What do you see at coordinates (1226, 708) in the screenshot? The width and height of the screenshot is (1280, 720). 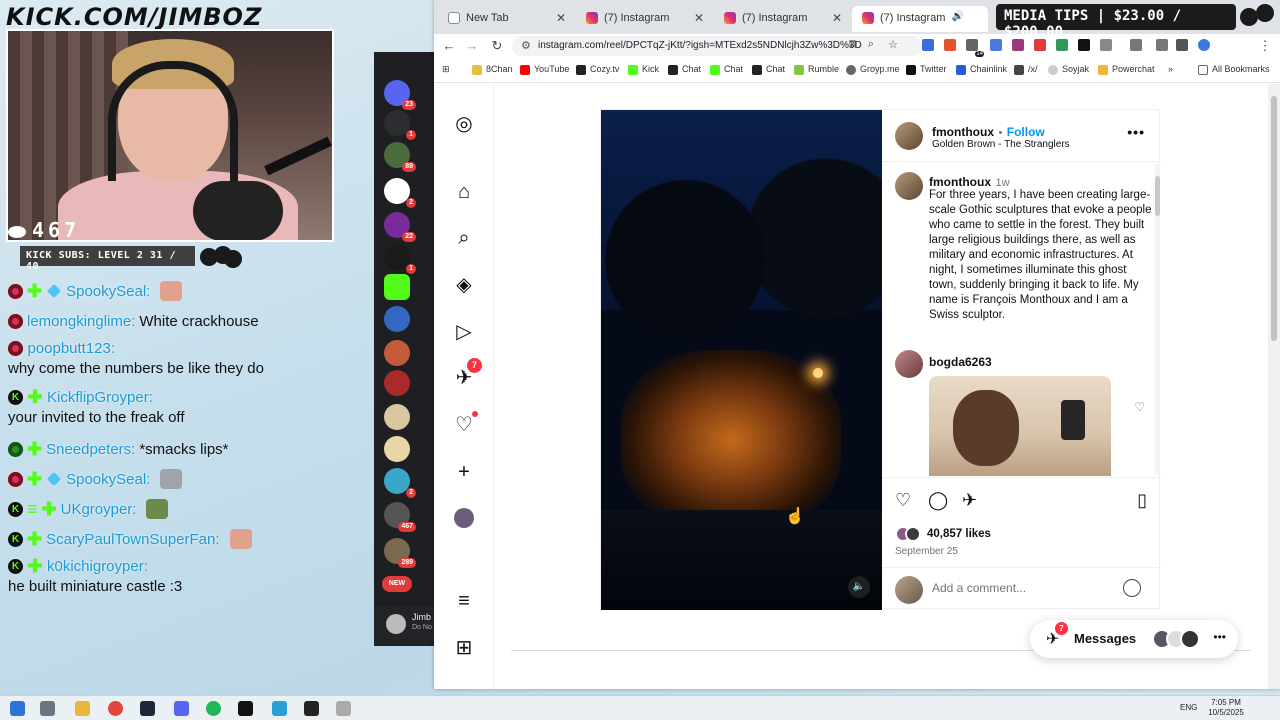 I see `system-clock: 7:05 PM 10/5/2025` at bounding box center [1226, 708].